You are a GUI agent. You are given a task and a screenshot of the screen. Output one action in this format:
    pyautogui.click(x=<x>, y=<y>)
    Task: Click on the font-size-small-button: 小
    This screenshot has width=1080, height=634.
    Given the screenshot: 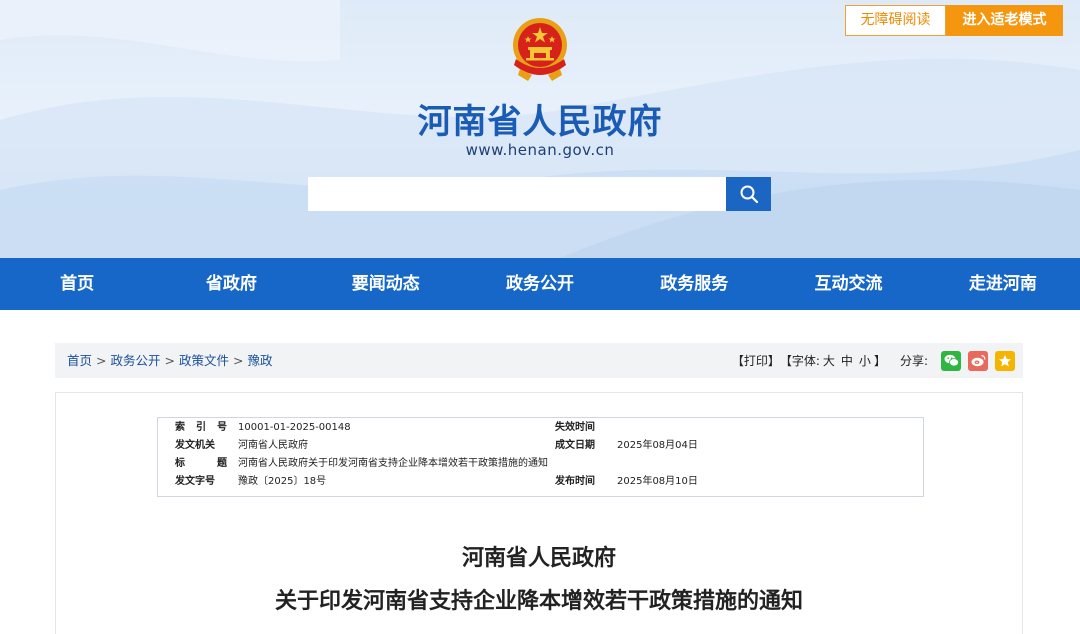 What is the action you would take?
    pyautogui.click(x=865, y=360)
    